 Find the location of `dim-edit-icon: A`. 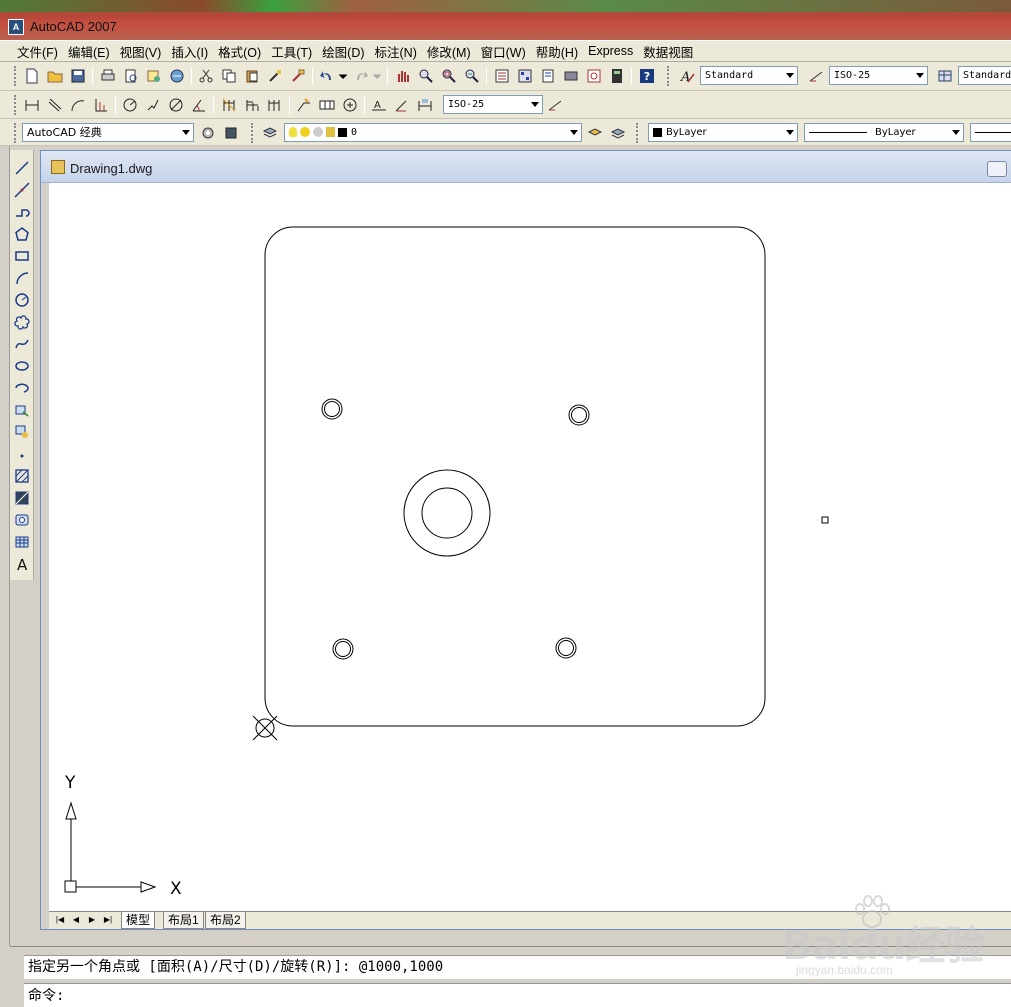

dim-edit-icon: A is located at coordinates (379, 105).